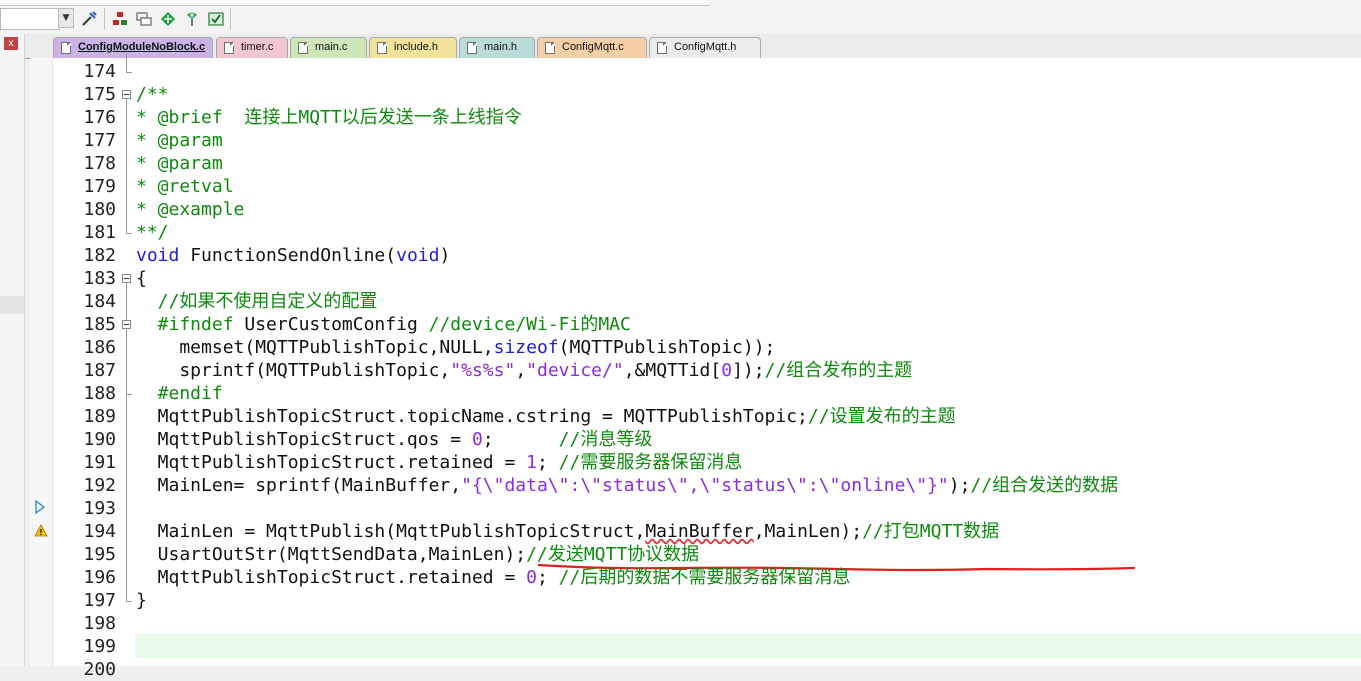 The width and height of the screenshot is (1361, 681). I want to click on code-token: memset(MQTTPublishTopic,NULL,, so click(315, 347).